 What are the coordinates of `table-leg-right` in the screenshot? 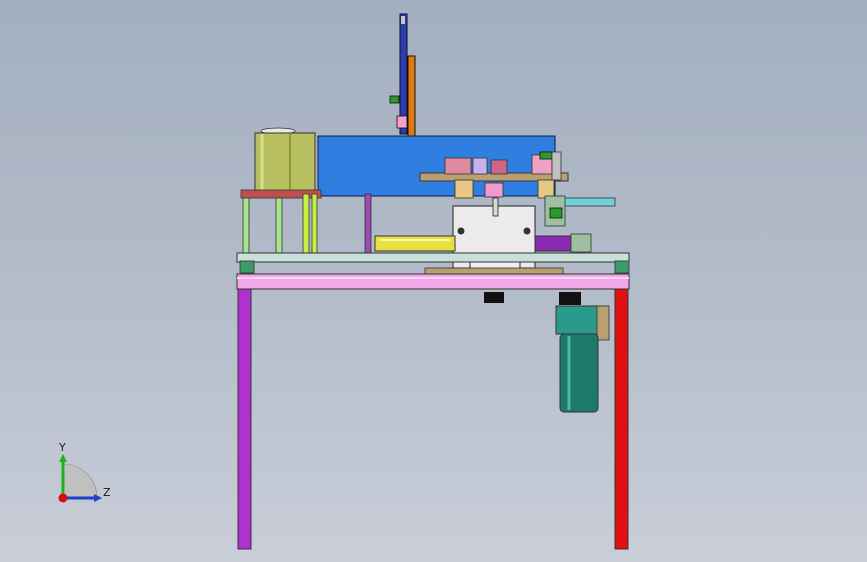 It's located at (621, 419).